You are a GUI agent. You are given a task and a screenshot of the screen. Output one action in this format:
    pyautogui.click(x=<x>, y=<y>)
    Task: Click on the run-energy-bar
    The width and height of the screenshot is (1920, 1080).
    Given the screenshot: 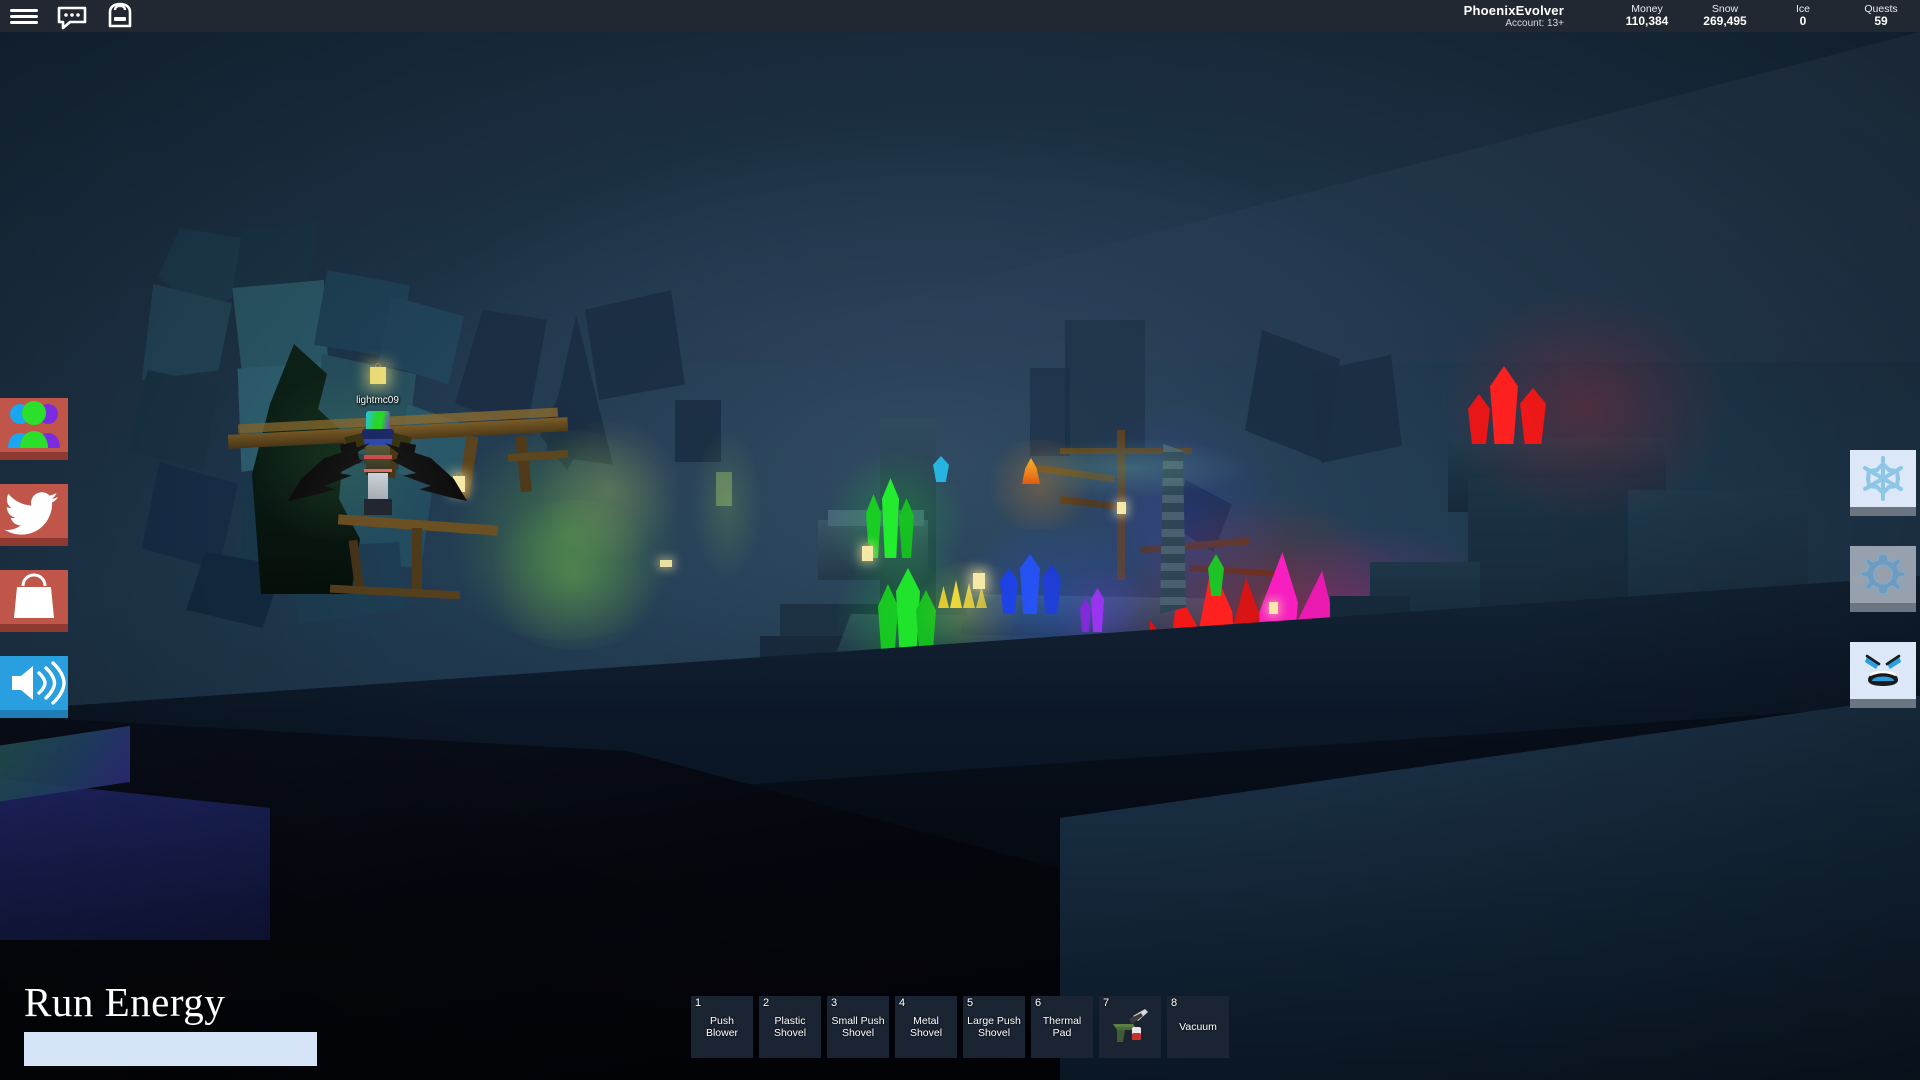 What is the action you would take?
    pyautogui.click(x=170, y=1049)
    